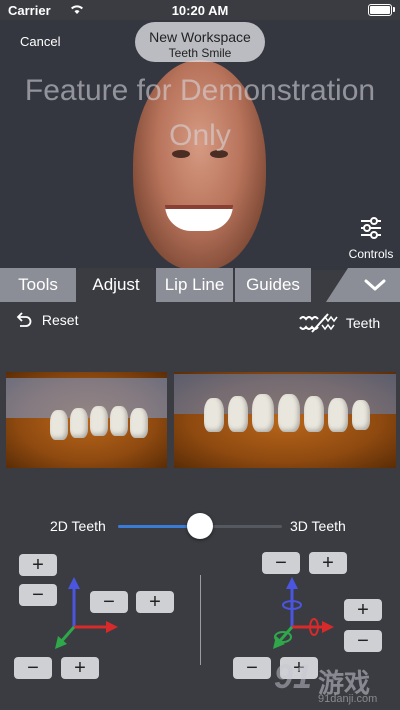 The width and height of the screenshot is (400, 710). What do you see at coordinates (24, 320) in the screenshot?
I see `undo-icon` at bounding box center [24, 320].